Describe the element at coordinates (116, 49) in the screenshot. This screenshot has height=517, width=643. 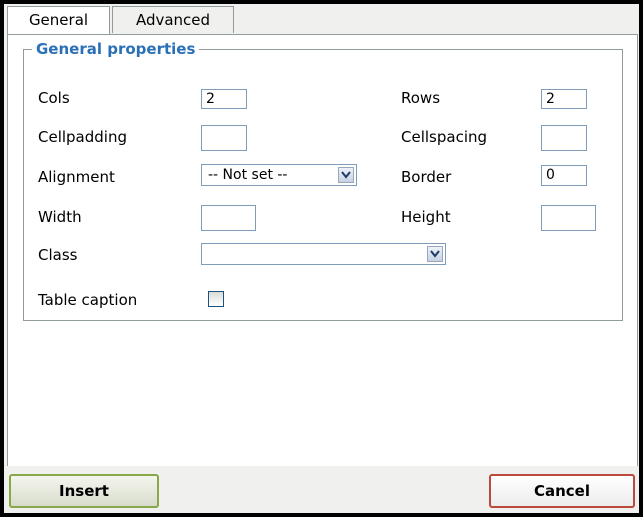
I see `fieldset-legend: General properties` at that location.